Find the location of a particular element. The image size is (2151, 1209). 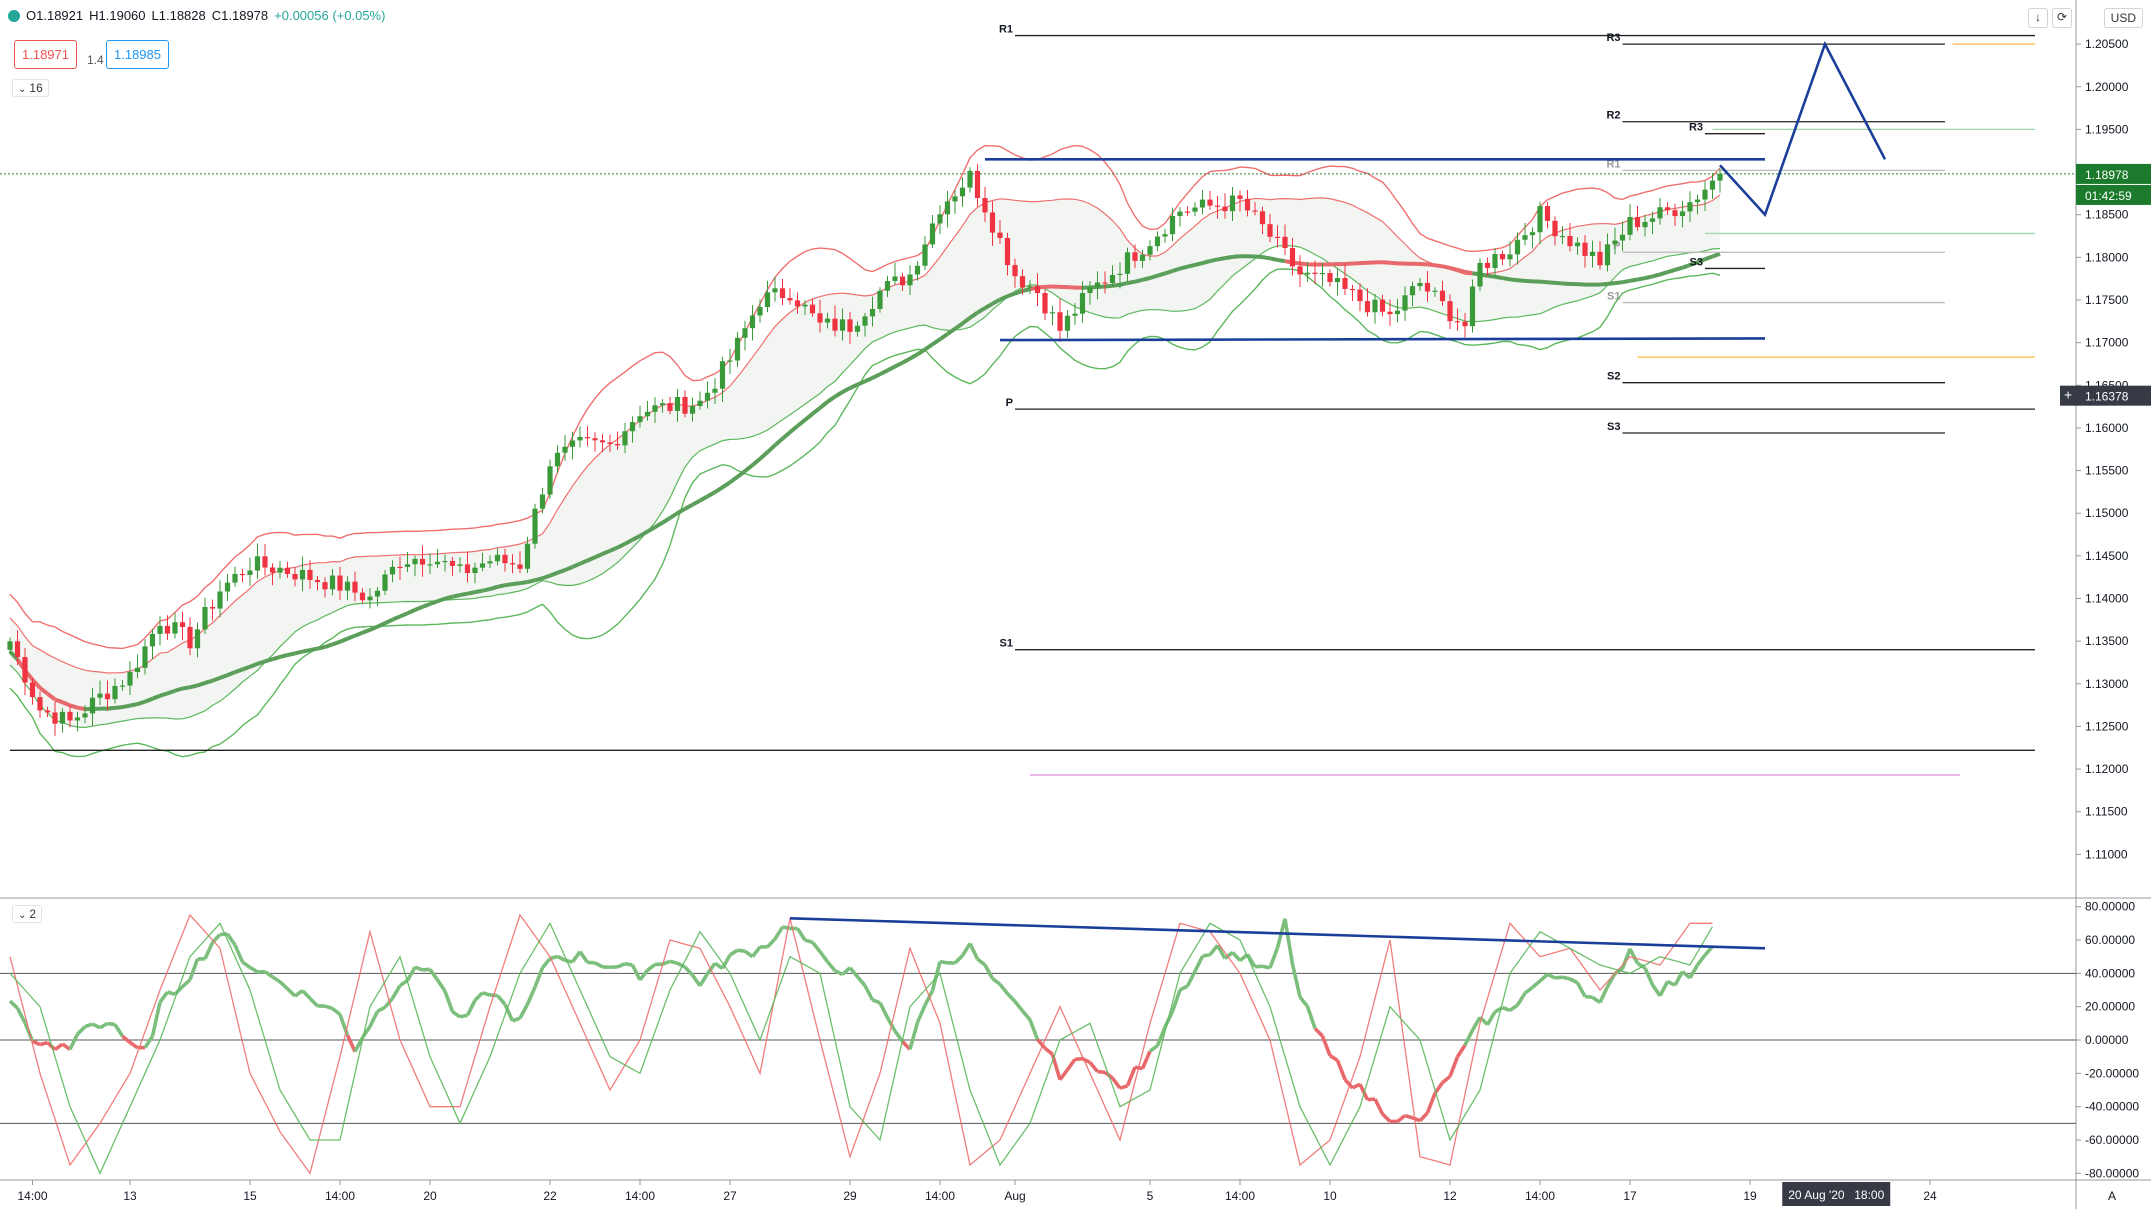

sell-price-button: 1.18971 is located at coordinates (45, 54).